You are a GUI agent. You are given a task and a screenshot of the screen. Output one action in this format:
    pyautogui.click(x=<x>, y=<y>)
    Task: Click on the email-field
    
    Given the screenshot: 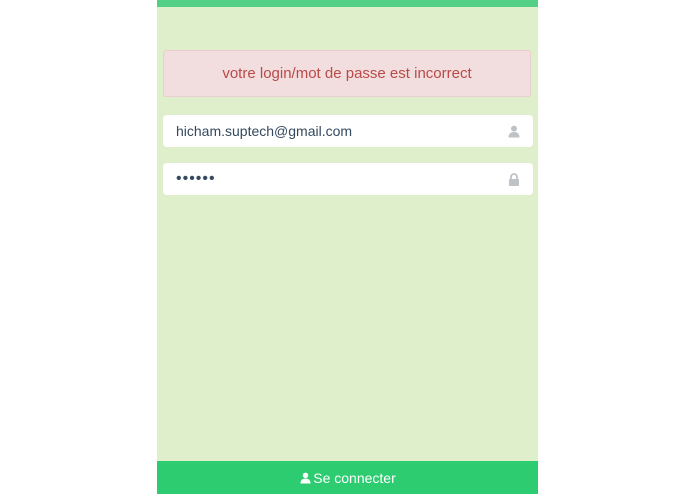 What is the action you would take?
    pyautogui.click(x=348, y=131)
    